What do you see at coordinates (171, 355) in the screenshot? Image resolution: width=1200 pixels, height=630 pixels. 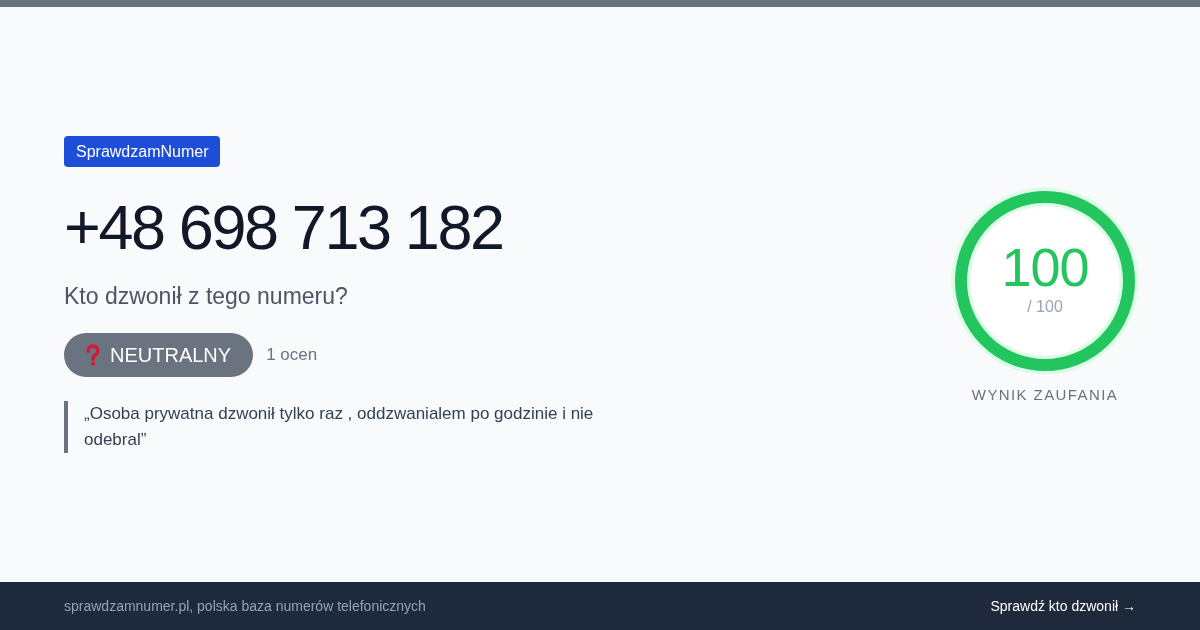 I see `rating-label: NEUTRALNY` at bounding box center [171, 355].